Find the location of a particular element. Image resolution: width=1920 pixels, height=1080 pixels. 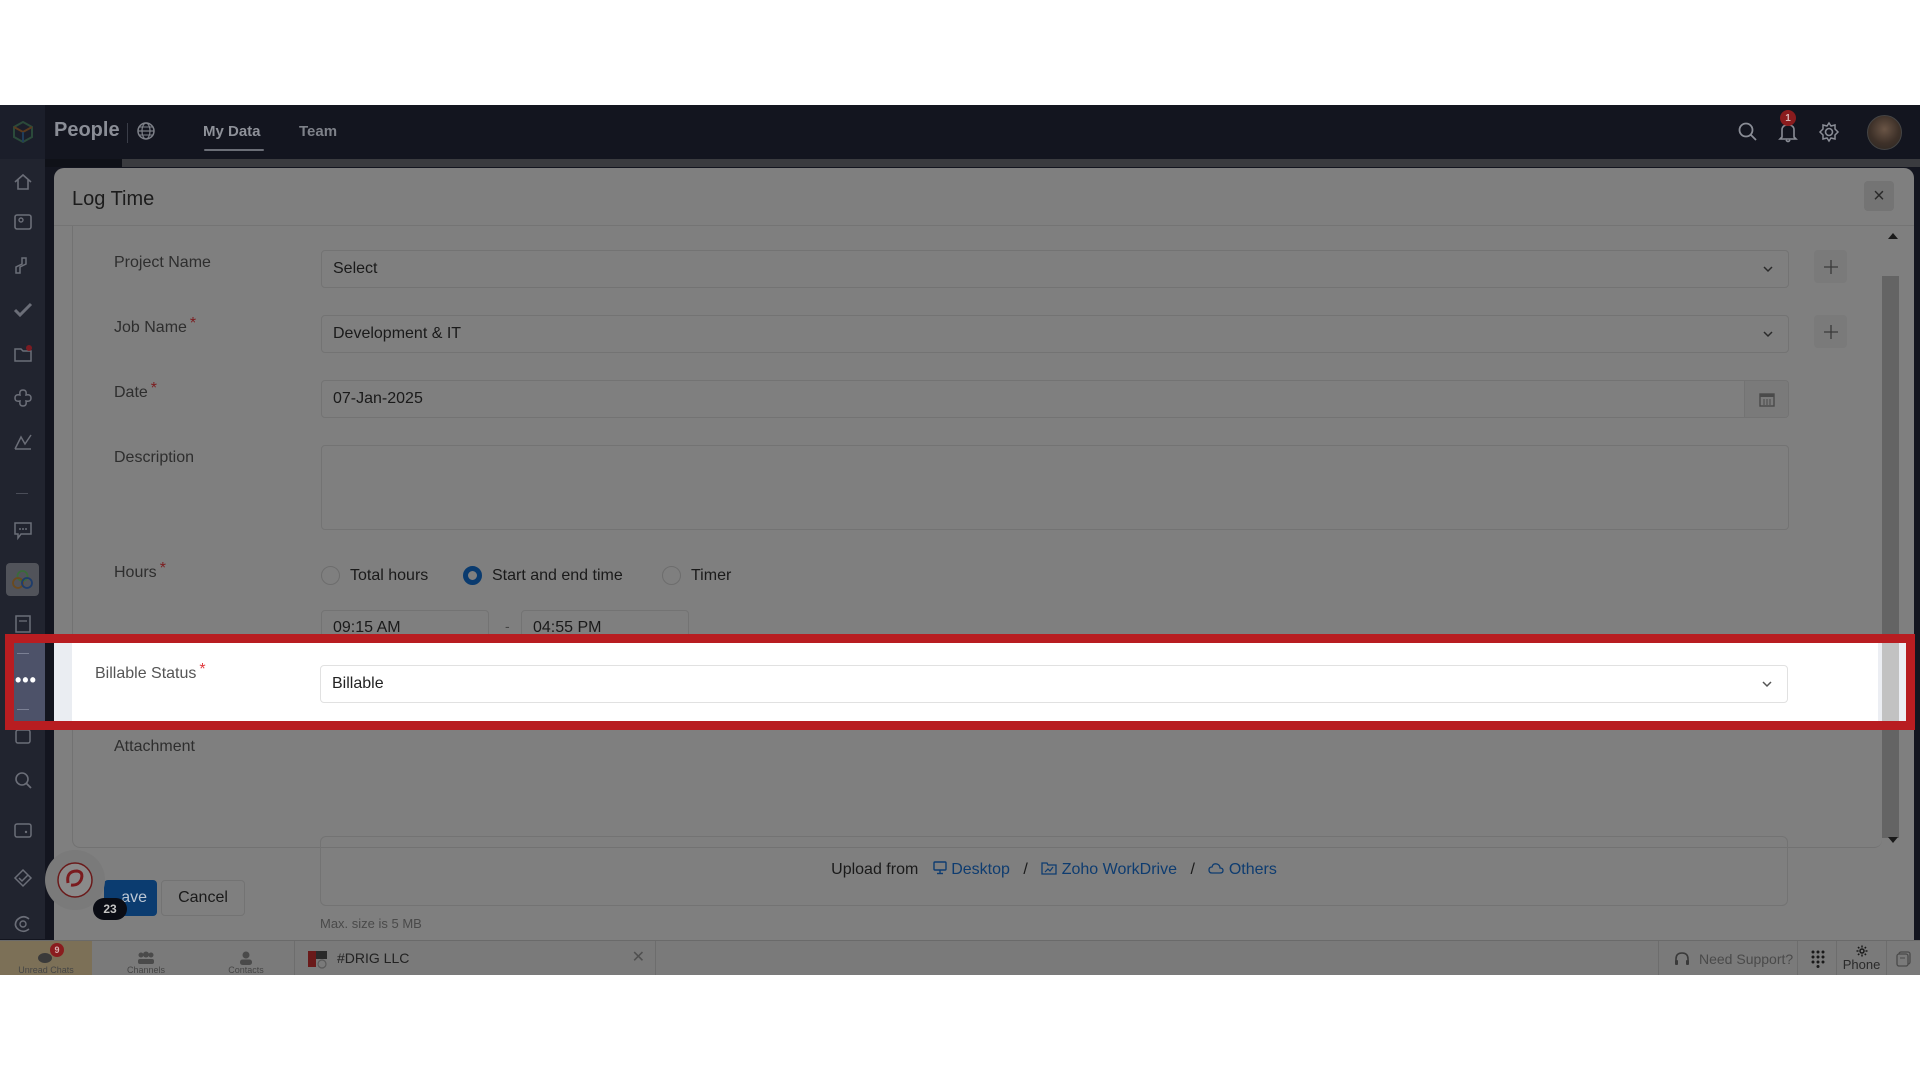

tab-contacts: Contacts is located at coordinates (246, 958).